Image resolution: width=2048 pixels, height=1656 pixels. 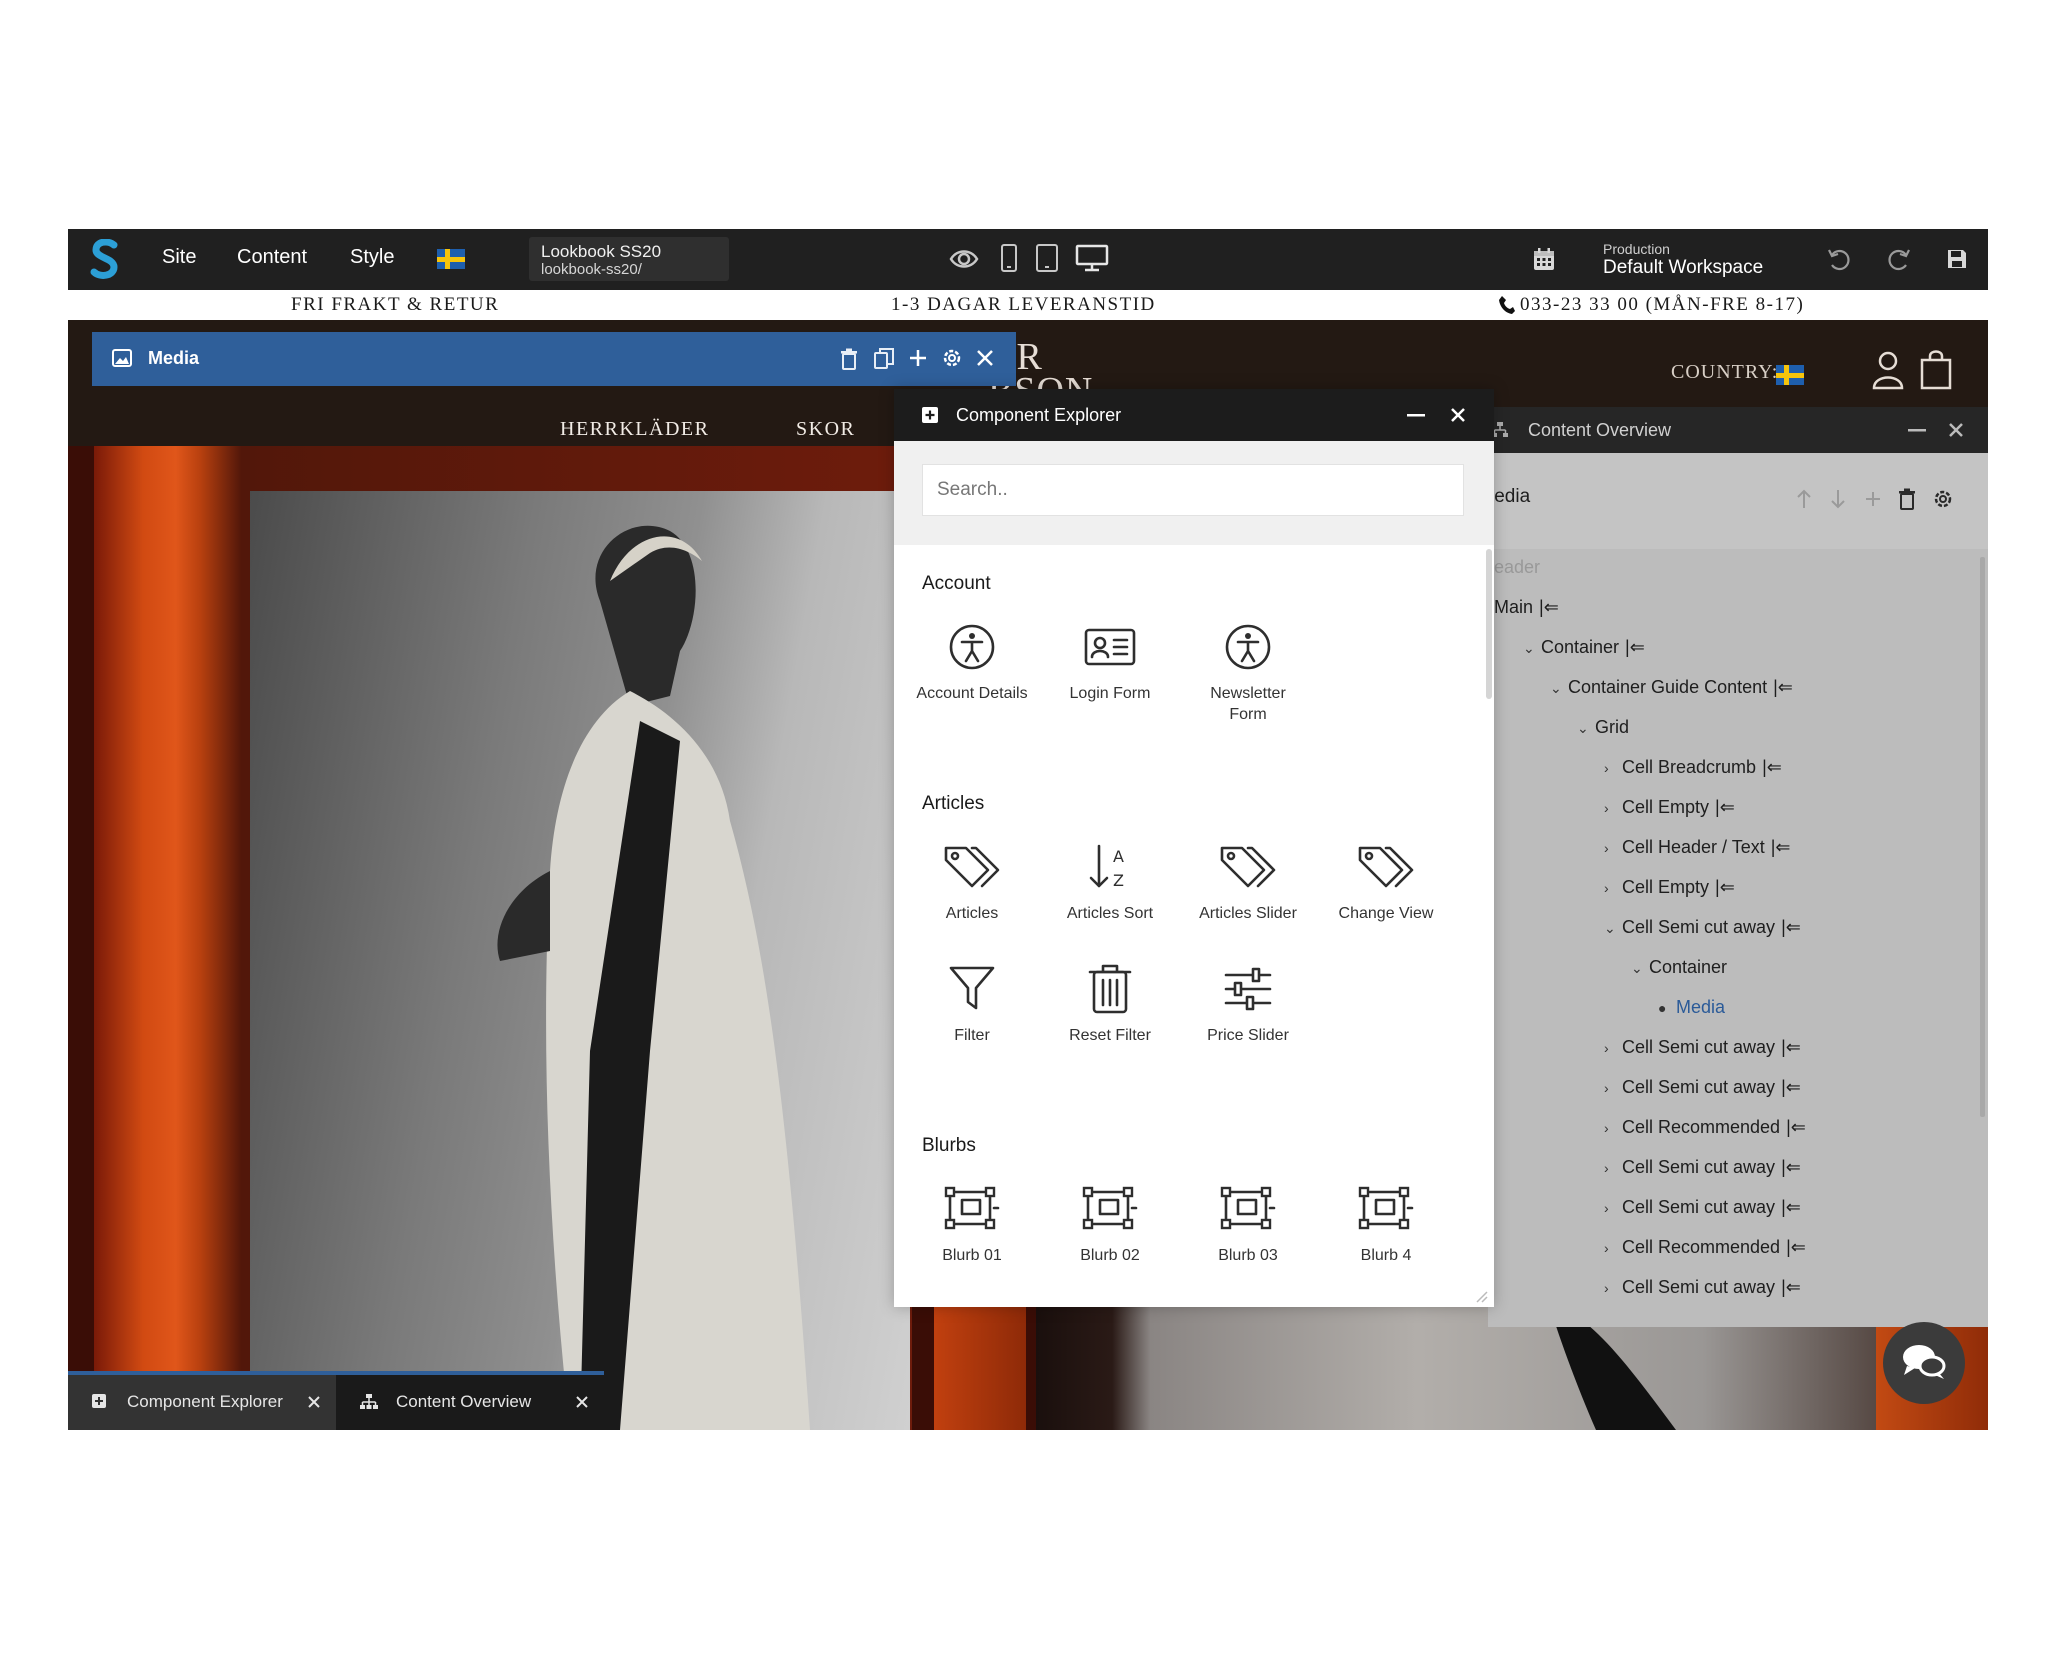 What do you see at coordinates (1724, 372) in the screenshot?
I see `country-label: COUNTRY:` at bounding box center [1724, 372].